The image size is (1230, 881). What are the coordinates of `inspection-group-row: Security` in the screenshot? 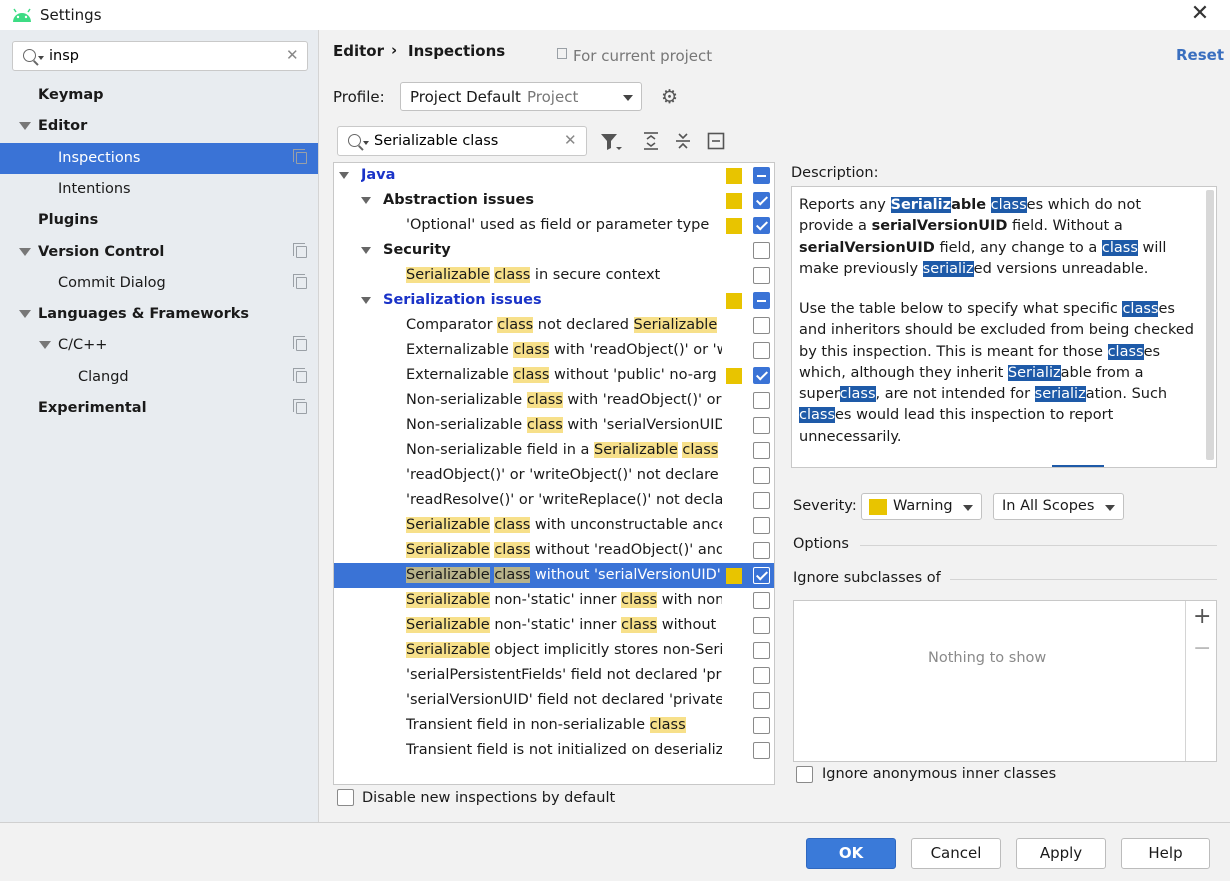 It's located at (554, 250).